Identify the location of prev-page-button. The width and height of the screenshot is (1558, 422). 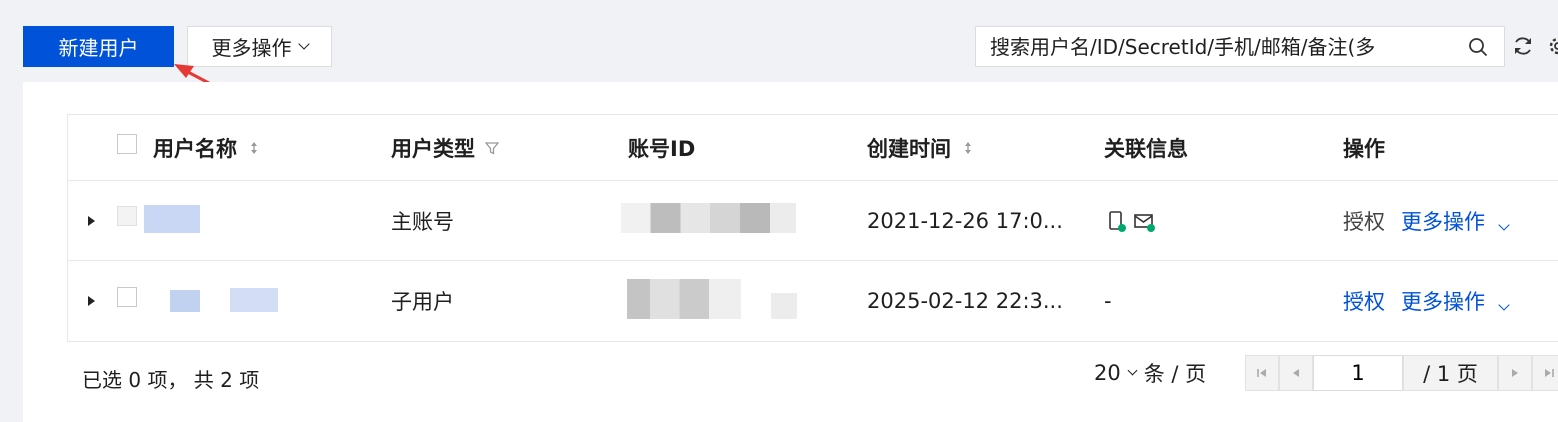
(1296, 373).